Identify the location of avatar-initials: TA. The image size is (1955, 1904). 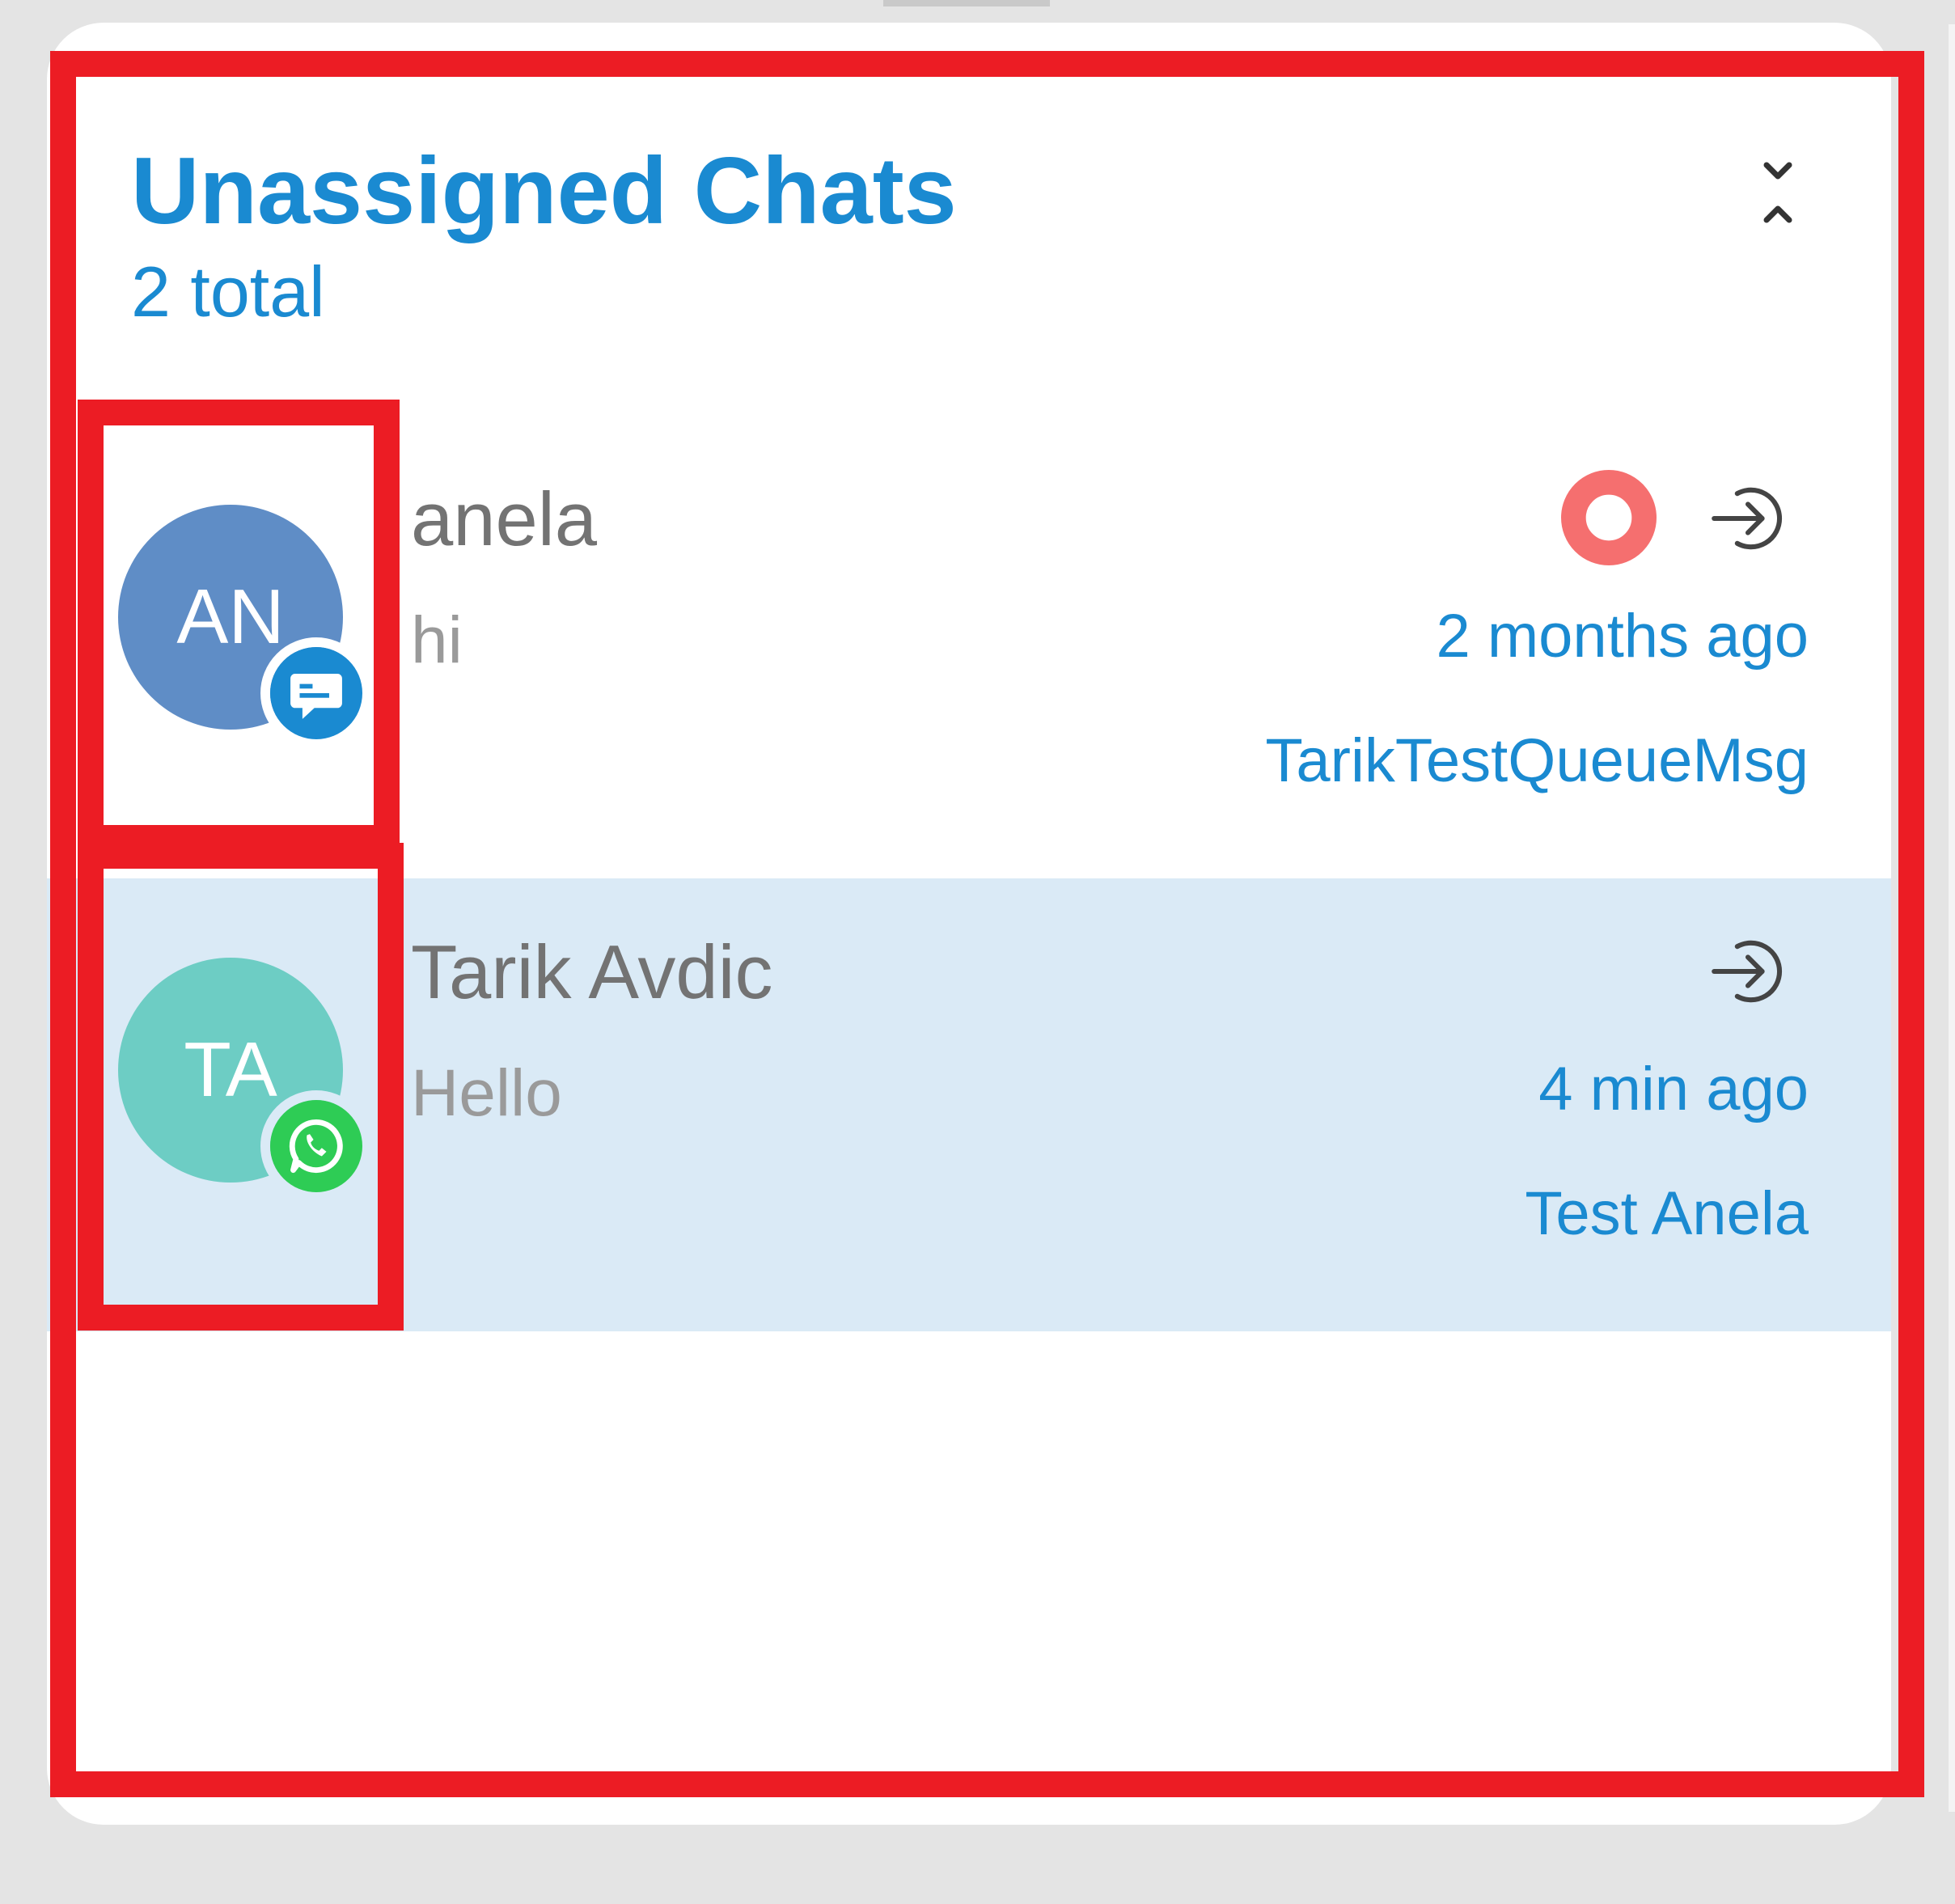
(230, 1070).